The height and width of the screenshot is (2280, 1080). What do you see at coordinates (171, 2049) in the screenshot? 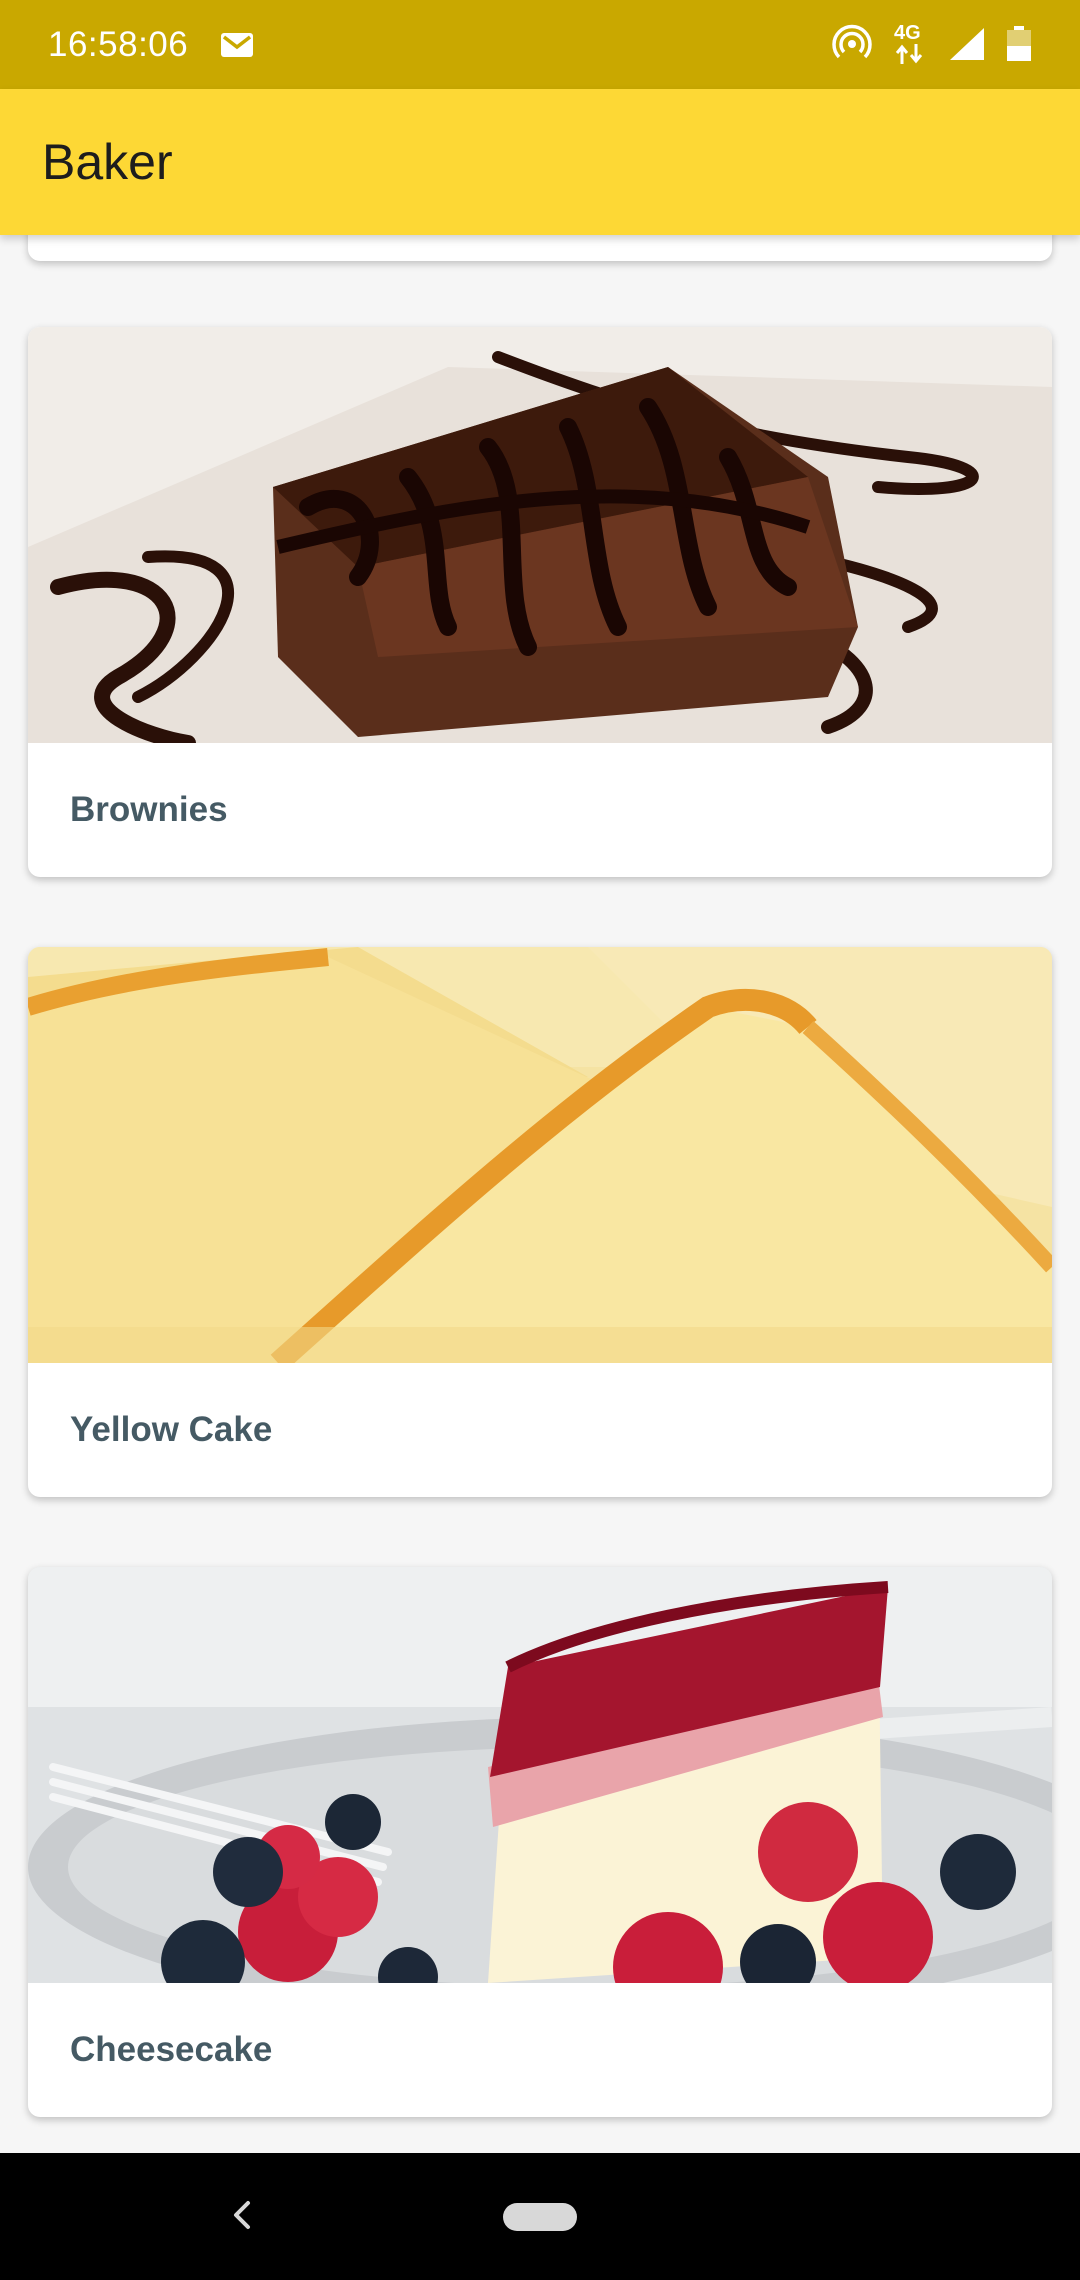
I see `recipe-name: Cheesecake` at bounding box center [171, 2049].